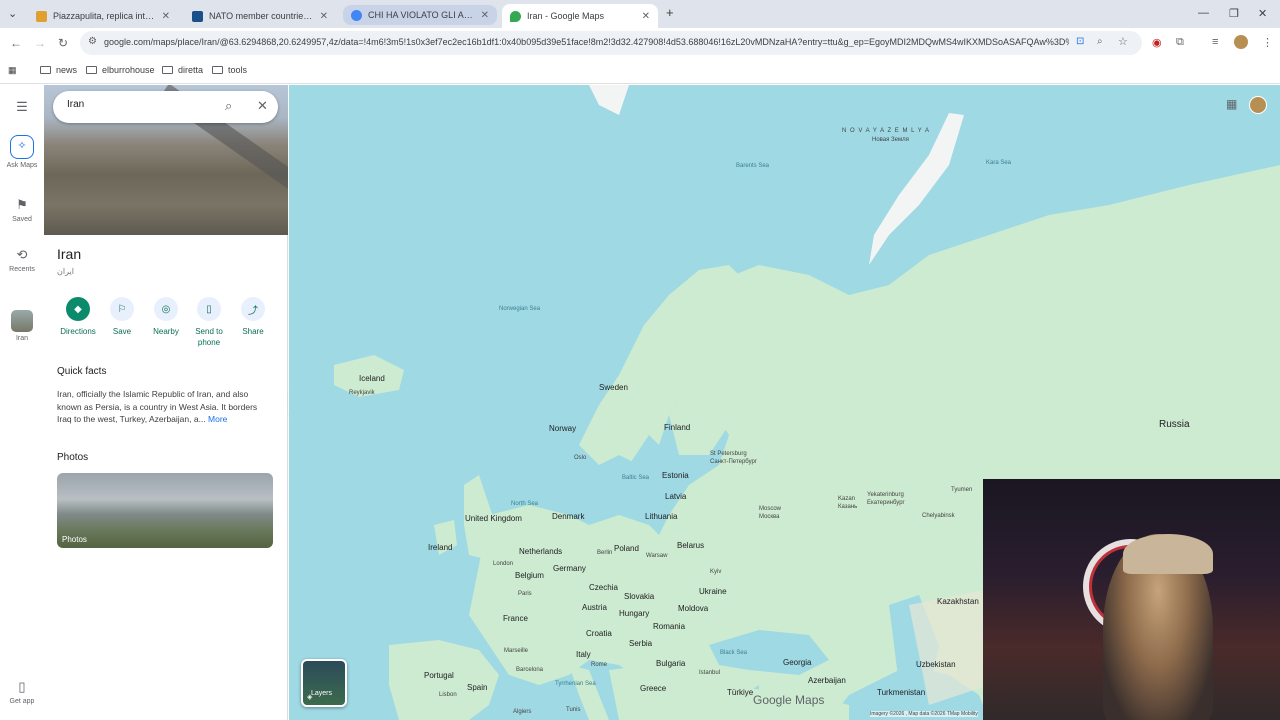 The height and width of the screenshot is (720, 1280). What do you see at coordinates (1258, 105) in the screenshot?
I see `account-avatar` at bounding box center [1258, 105].